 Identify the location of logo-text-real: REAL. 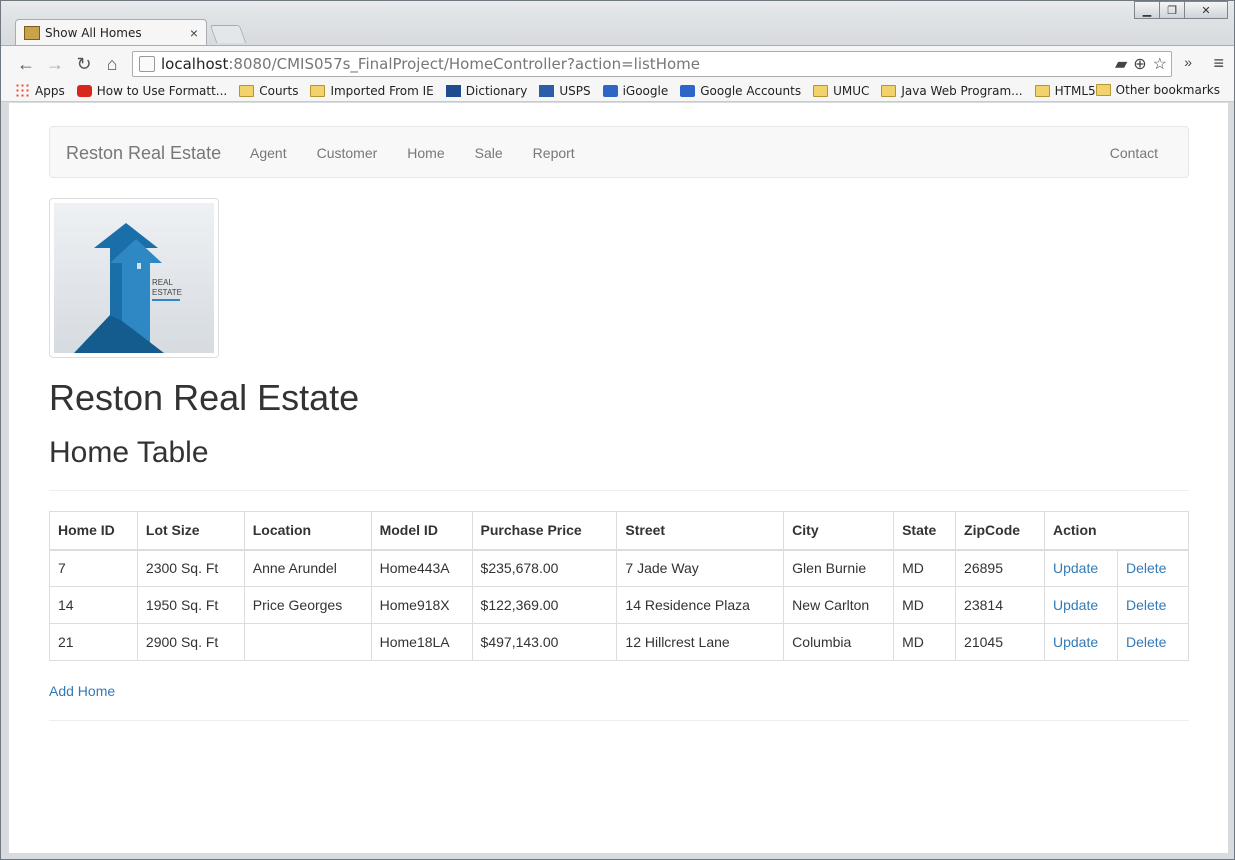
(162, 282).